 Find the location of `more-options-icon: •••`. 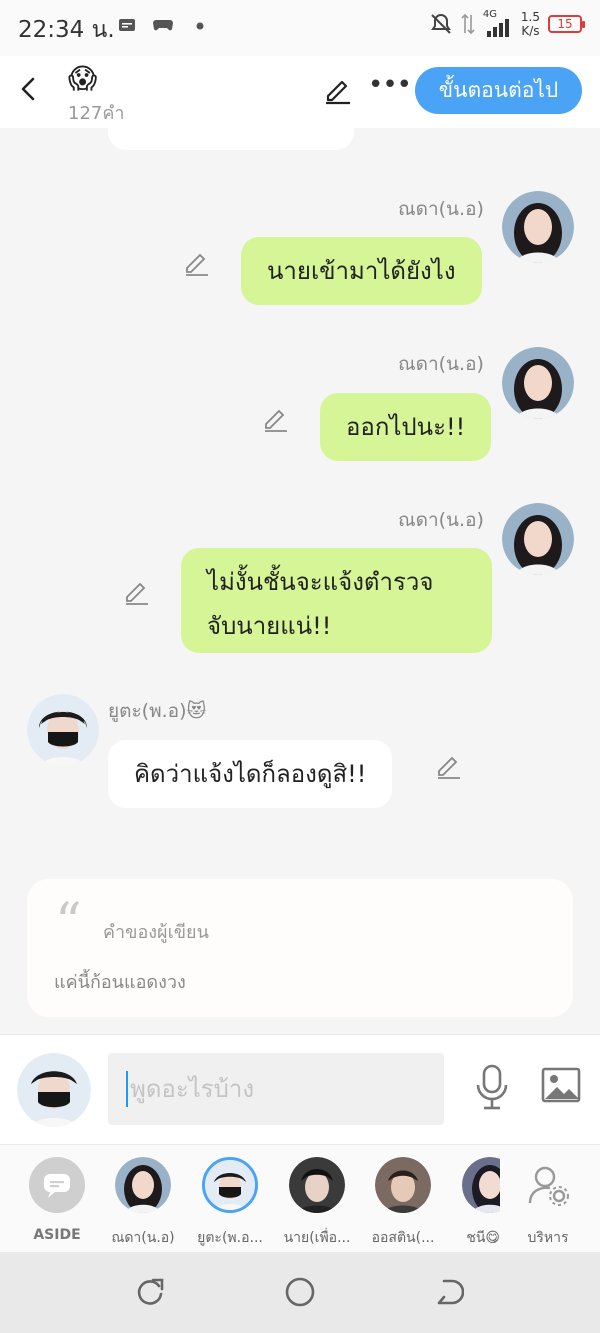

more-options-icon: ••• is located at coordinates (390, 85).